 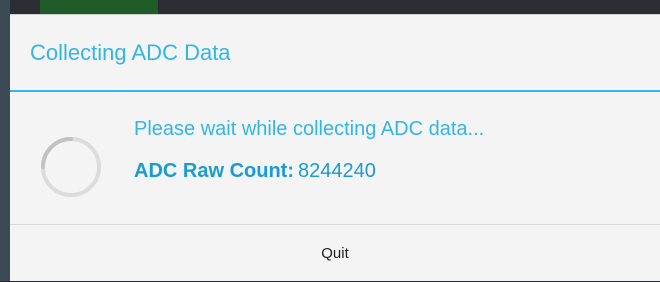 I want to click on dialog-title: Collecting ADC Data, so click(x=130, y=52).